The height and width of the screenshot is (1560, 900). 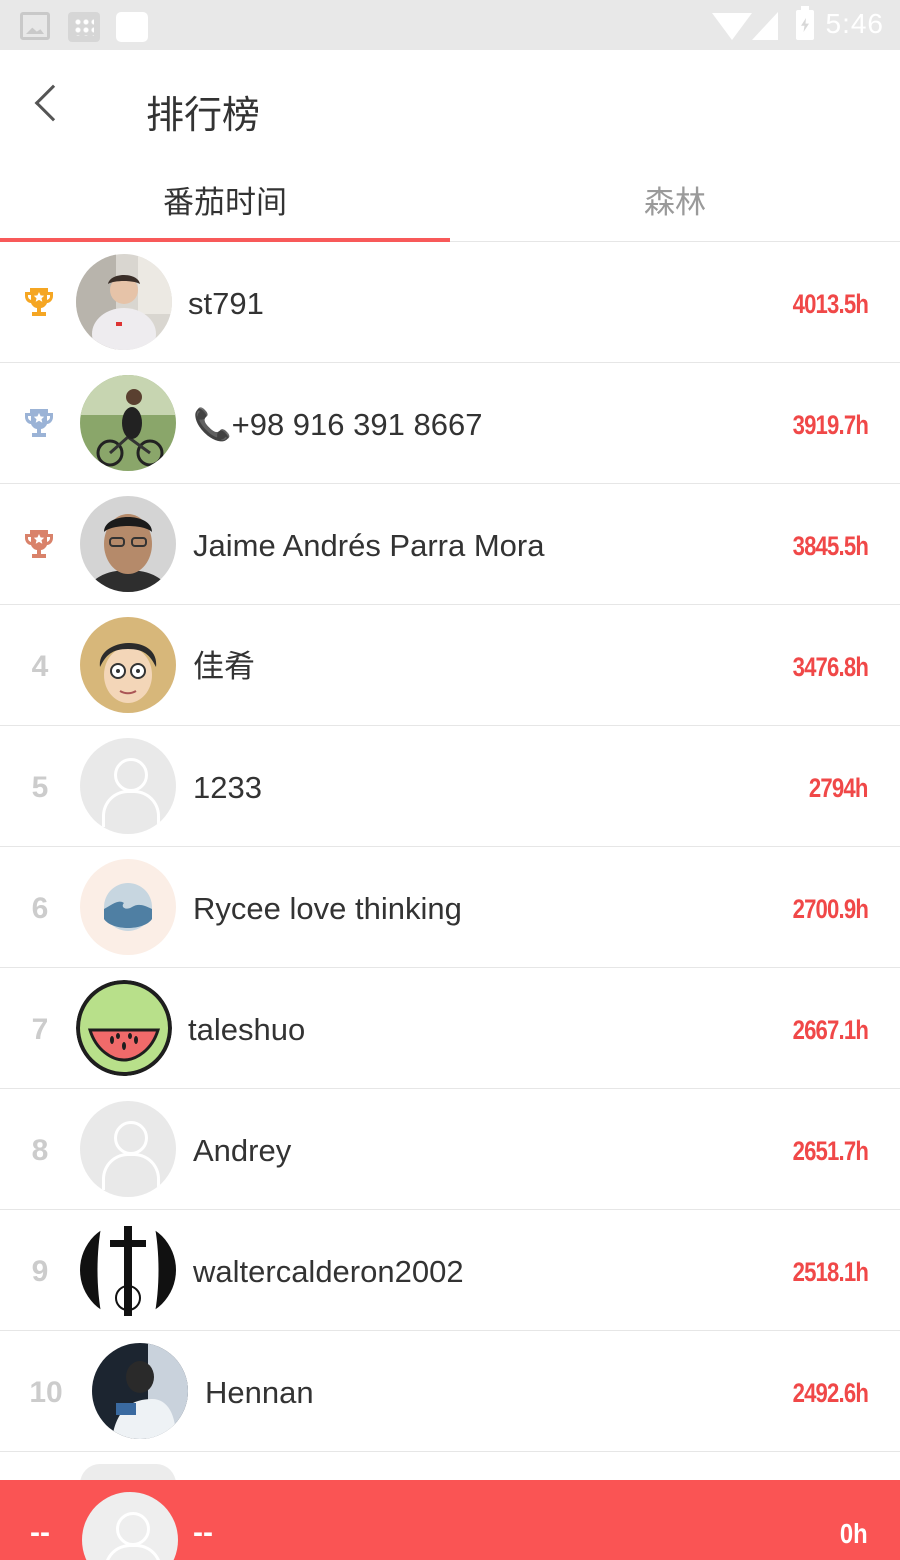 What do you see at coordinates (40, 908) in the screenshot?
I see `rank-number: 6` at bounding box center [40, 908].